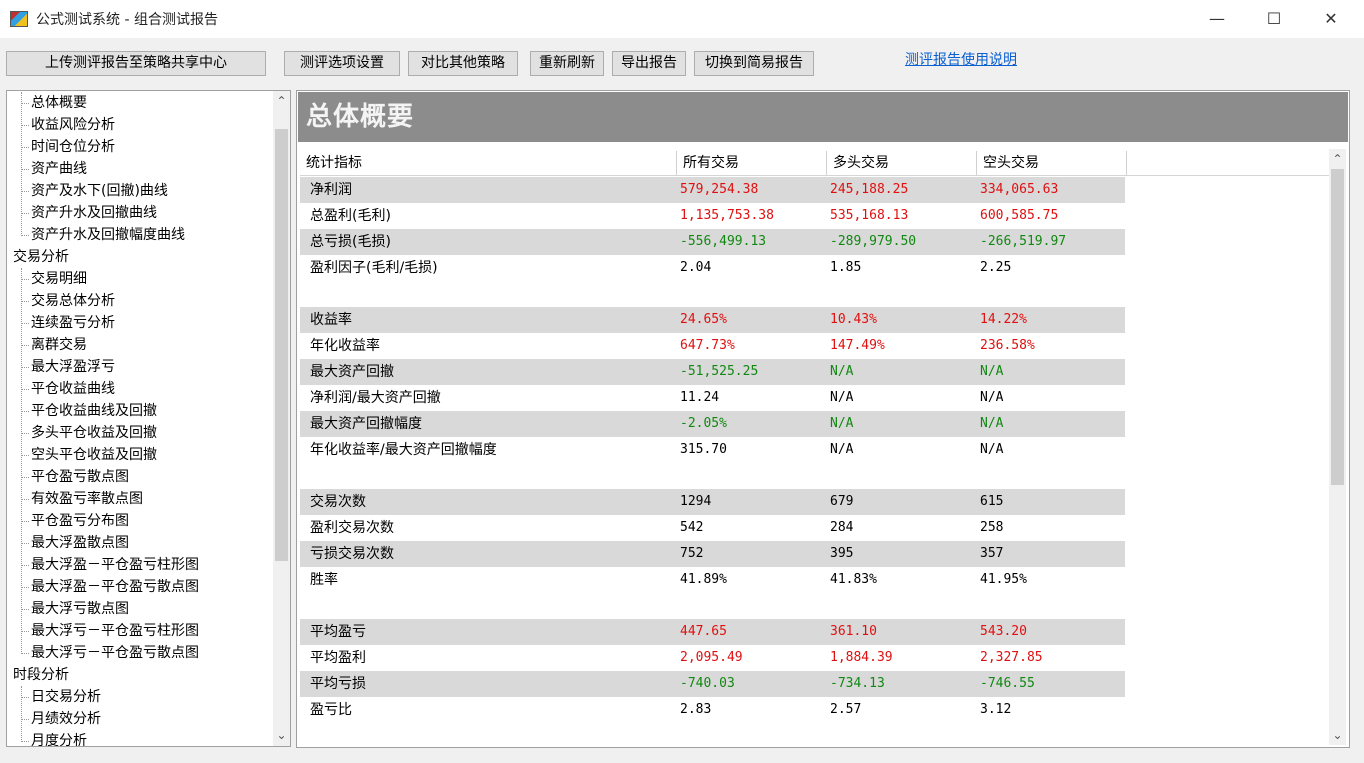  Describe the element at coordinates (94, 433) in the screenshot. I see `tree-item-trade: 多头平仓收益及回撤` at that location.